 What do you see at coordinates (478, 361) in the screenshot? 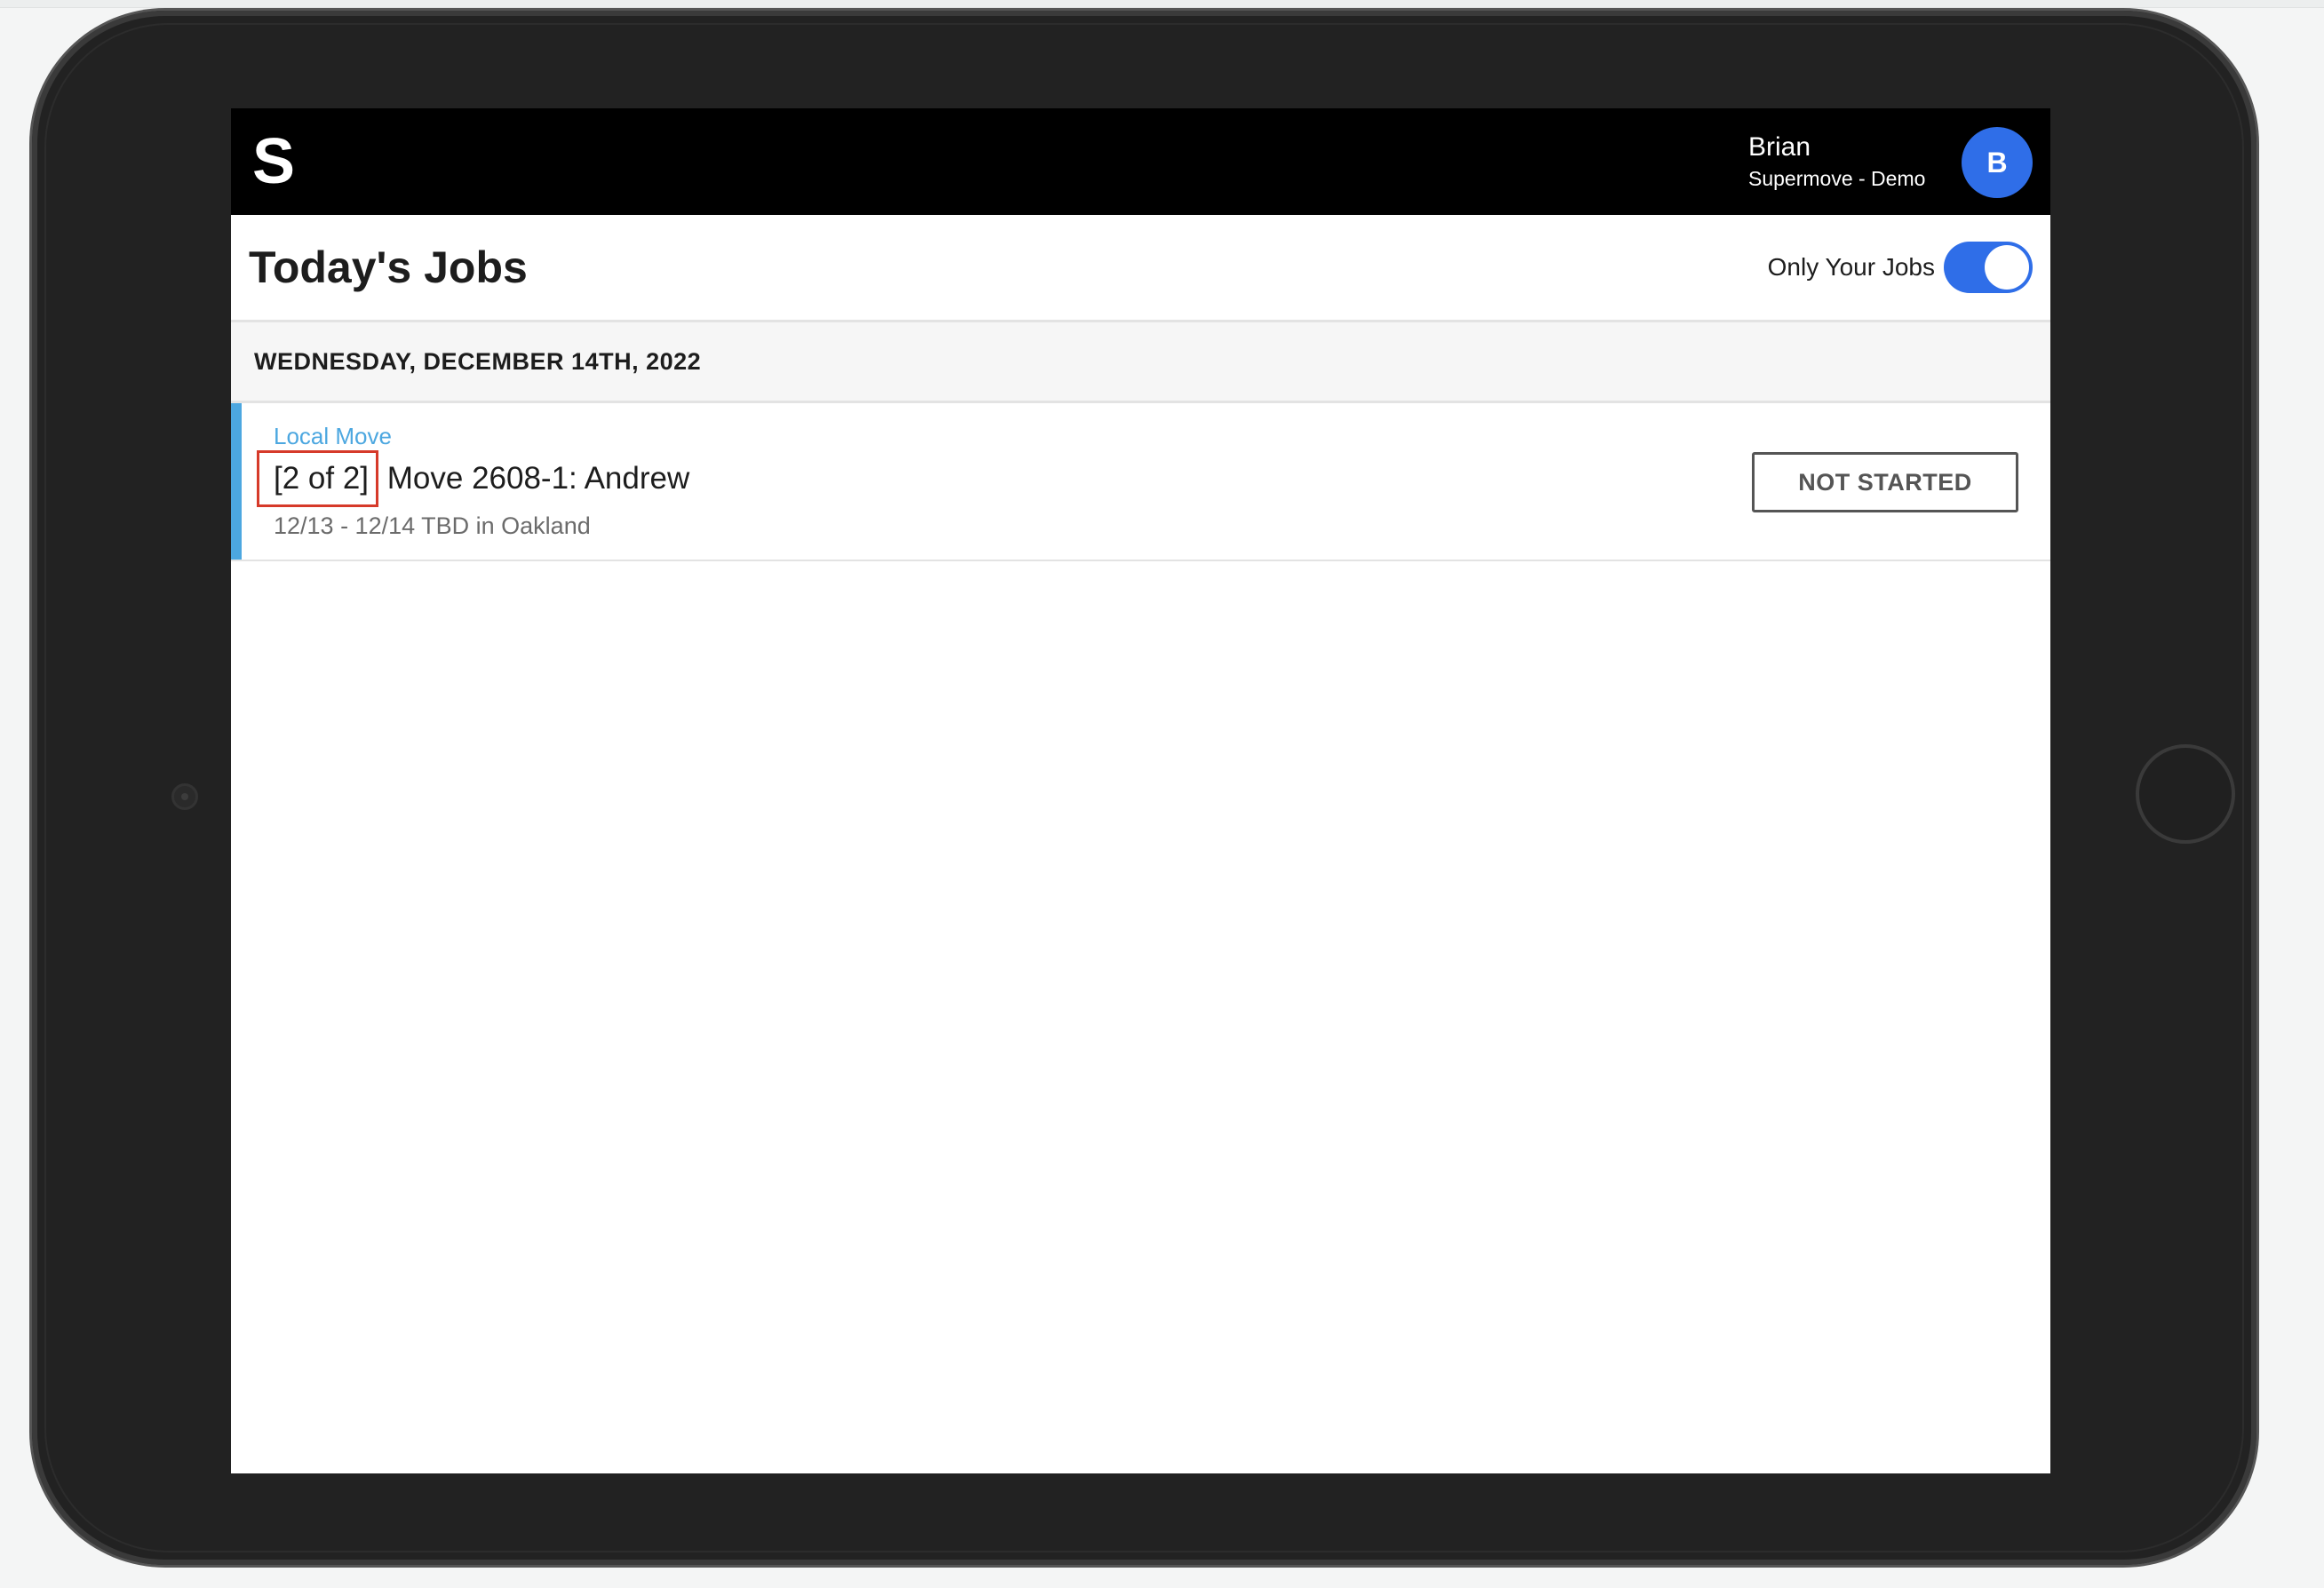
I see `date-label: WEDNESDAY, DECEMBER 14TH, 2022` at bounding box center [478, 361].